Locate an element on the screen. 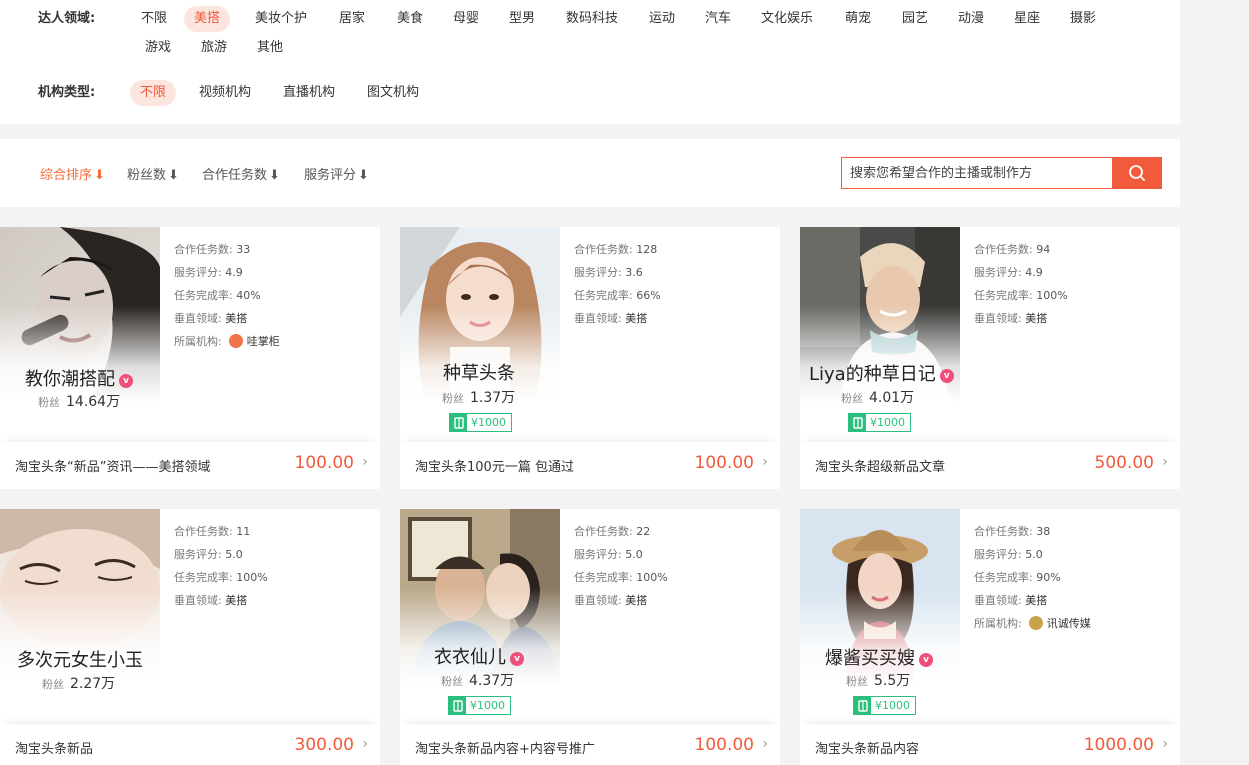  card-stats: 合作任务数: 11 服务评分: 5.0 任务完成率: 100% 垂直领域: 美搭 is located at coordinates (221, 566).